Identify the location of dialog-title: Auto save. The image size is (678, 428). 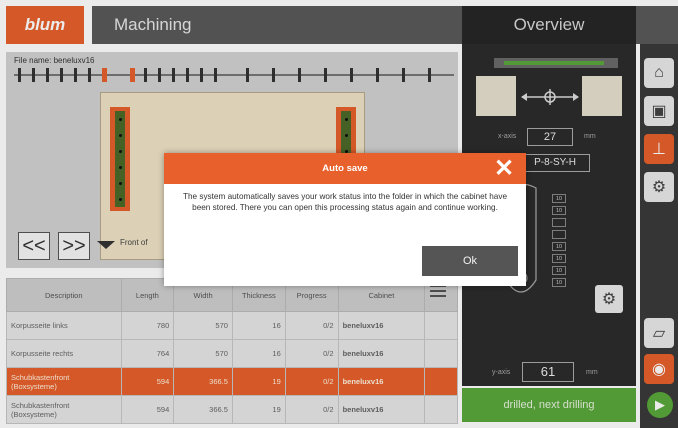
(345, 168).